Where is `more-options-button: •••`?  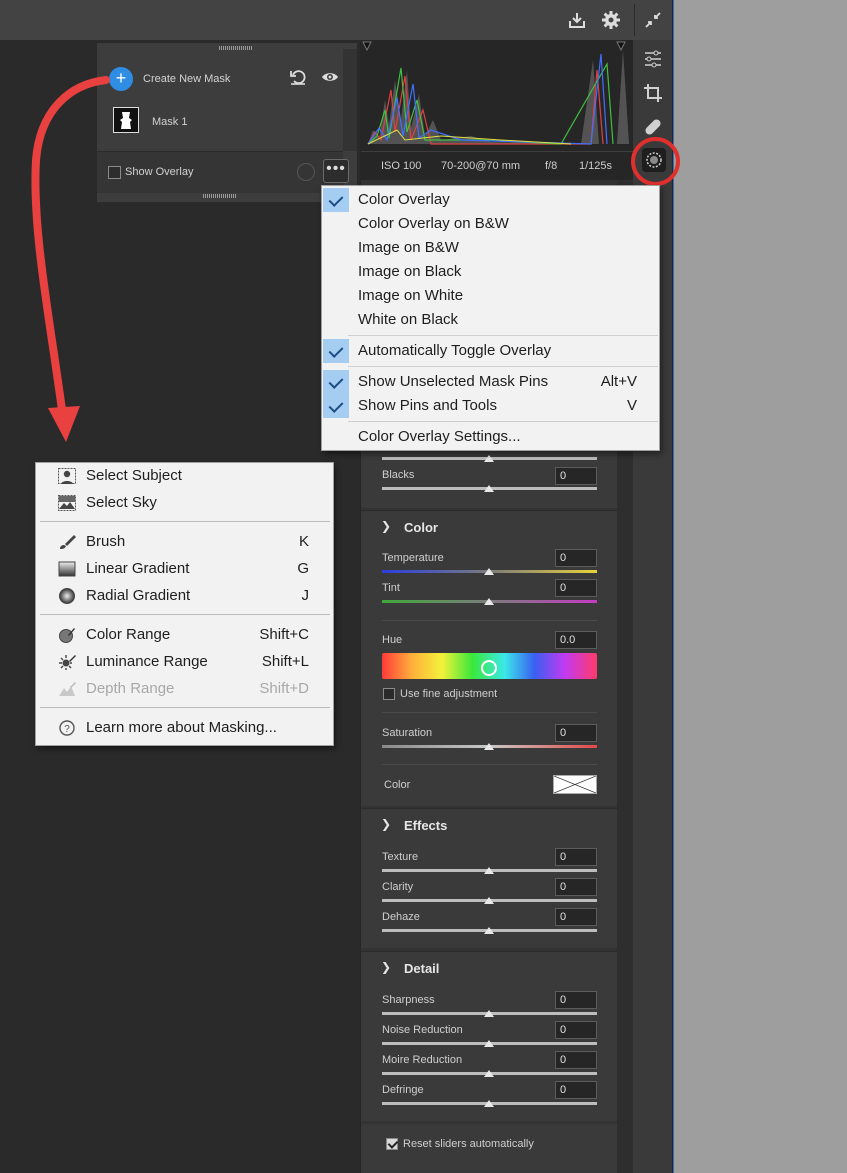
more-options-button: ••• is located at coordinates (336, 171).